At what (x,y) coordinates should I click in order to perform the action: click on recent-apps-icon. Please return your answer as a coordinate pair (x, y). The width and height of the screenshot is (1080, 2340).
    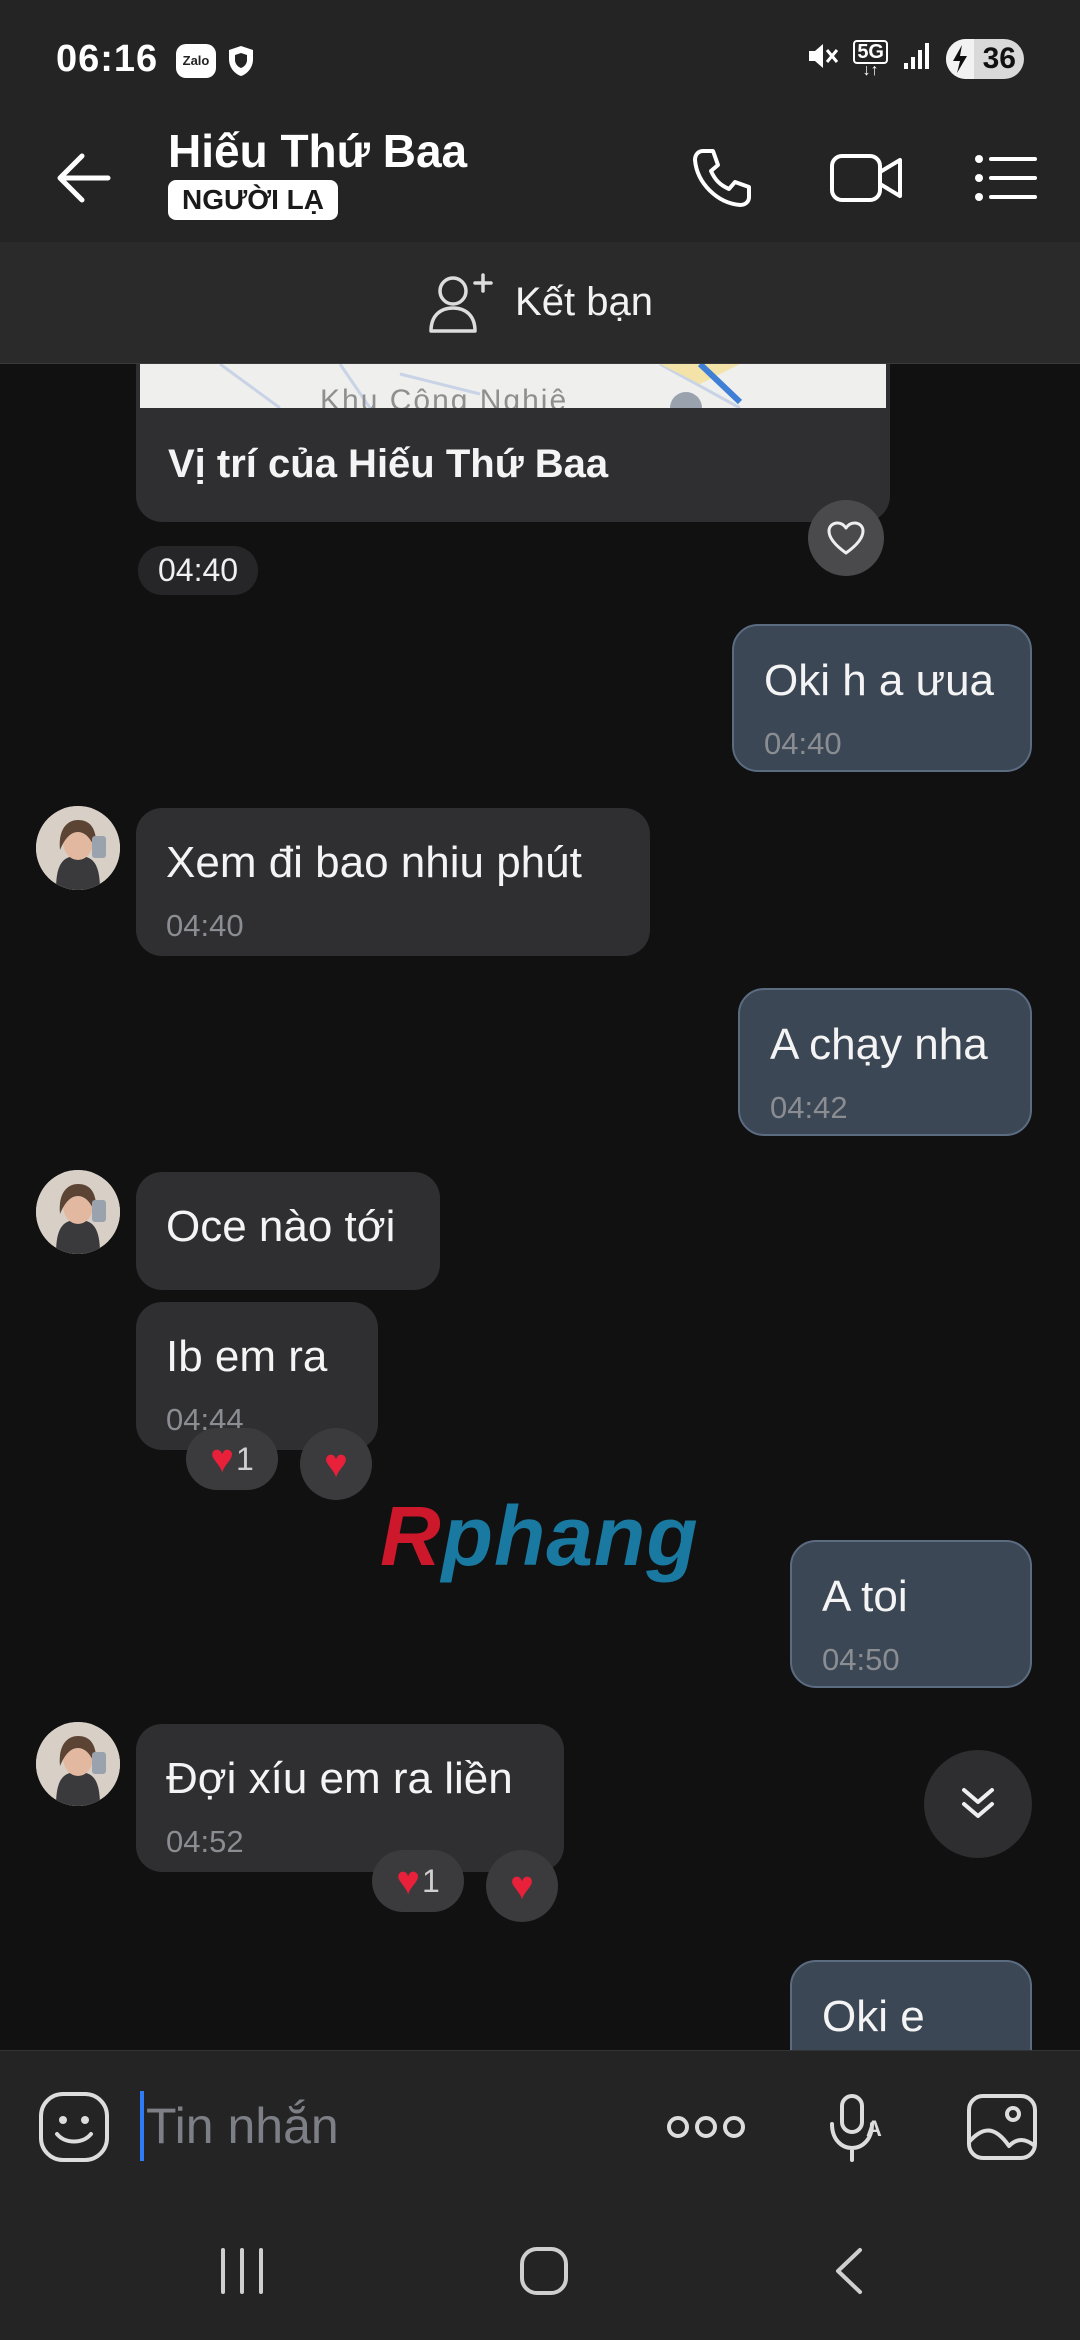
    Looking at the image, I should click on (242, 2271).